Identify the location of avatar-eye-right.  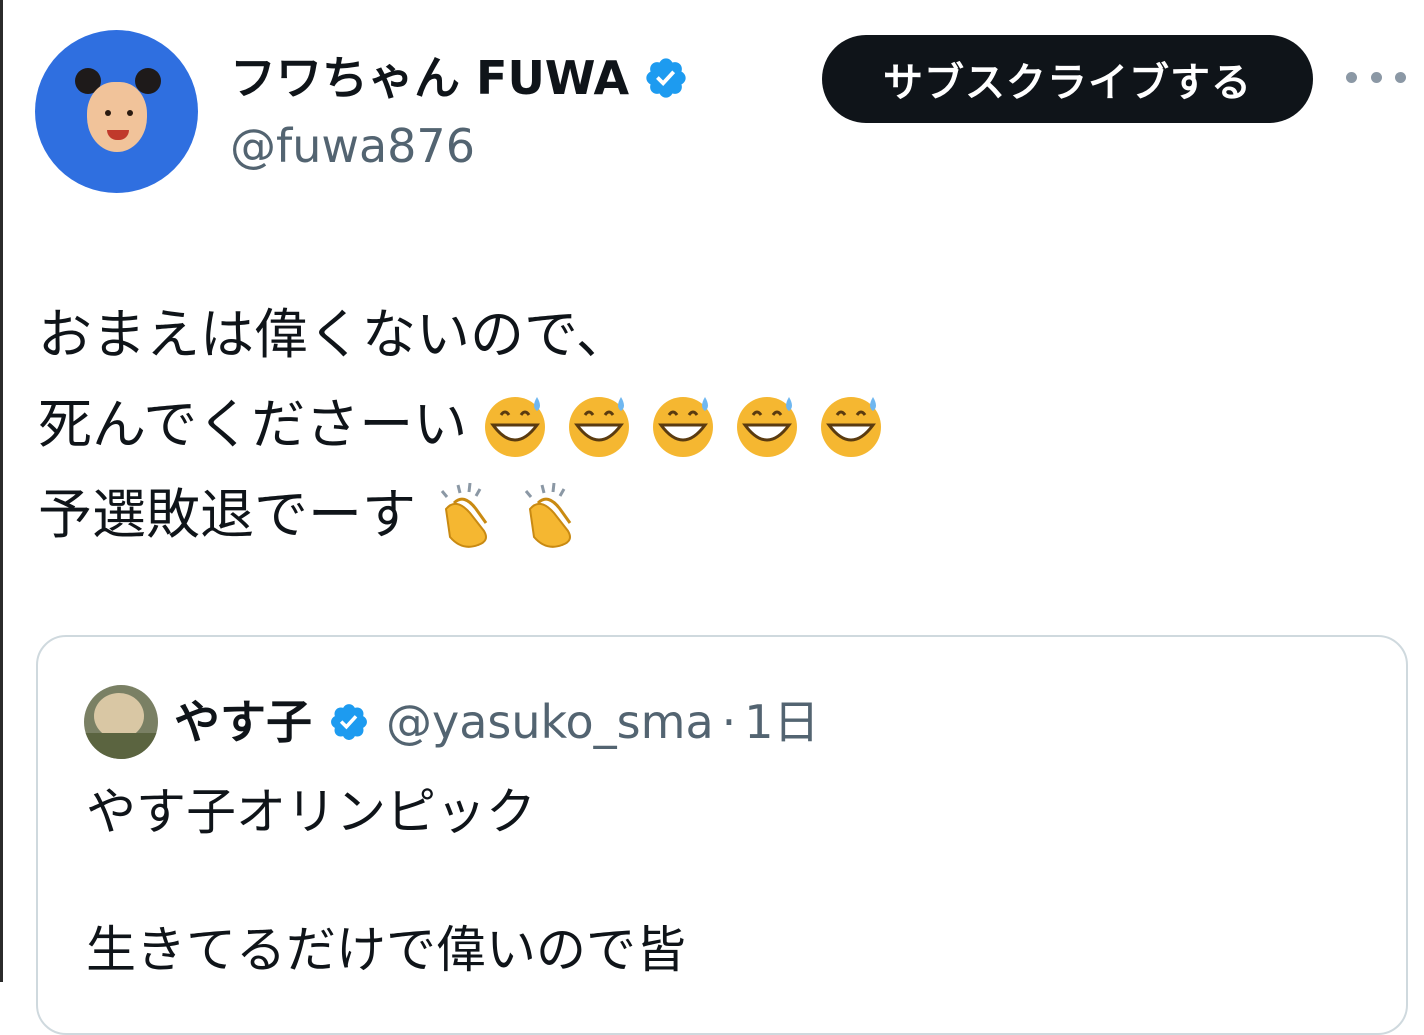
(130, 113).